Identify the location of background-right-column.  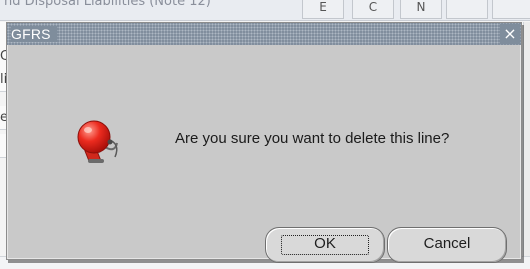
(526, 139).